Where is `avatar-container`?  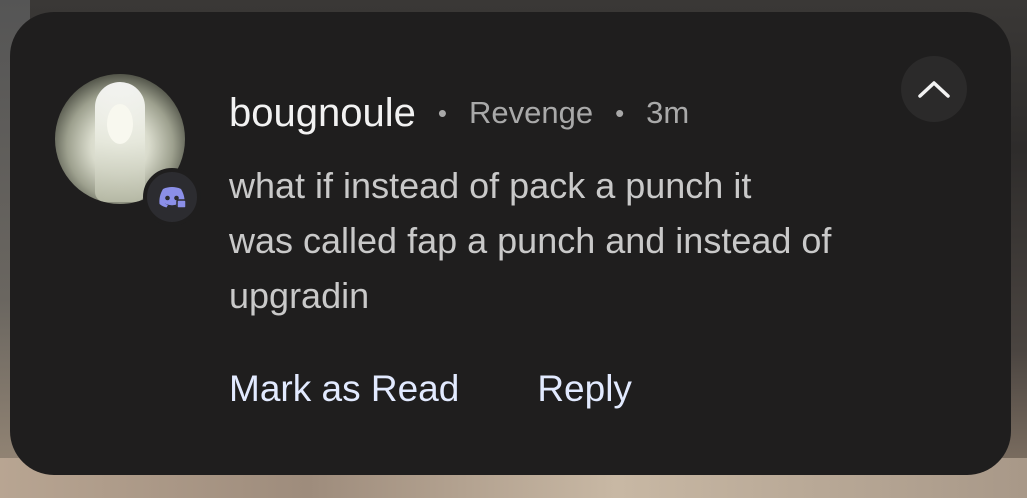 avatar-container is located at coordinates (128, 150).